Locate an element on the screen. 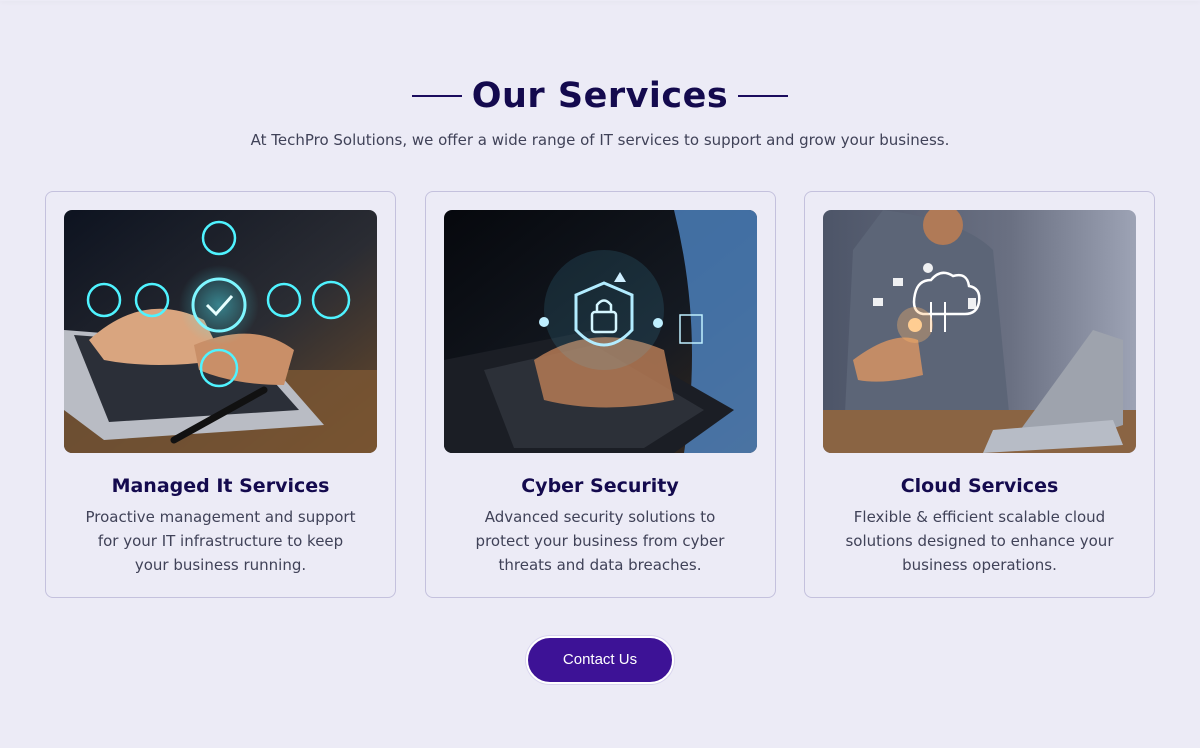 This screenshot has width=1200, height=748. title-left-line is located at coordinates (436, 96).